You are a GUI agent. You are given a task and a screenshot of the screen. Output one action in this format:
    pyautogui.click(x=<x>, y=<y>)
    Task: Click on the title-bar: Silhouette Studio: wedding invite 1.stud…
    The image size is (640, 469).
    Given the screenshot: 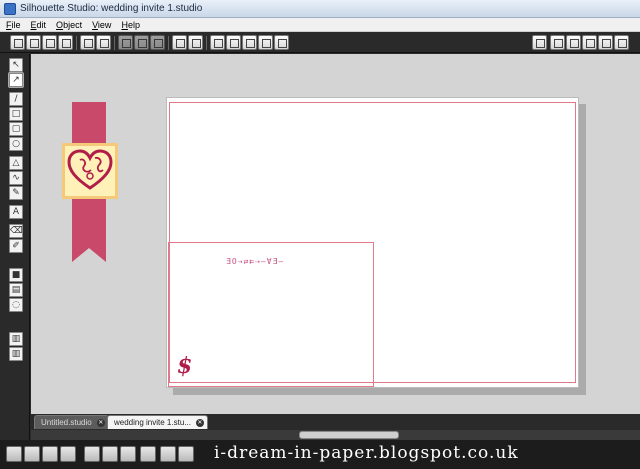 What is the action you would take?
    pyautogui.click(x=320, y=9)
    